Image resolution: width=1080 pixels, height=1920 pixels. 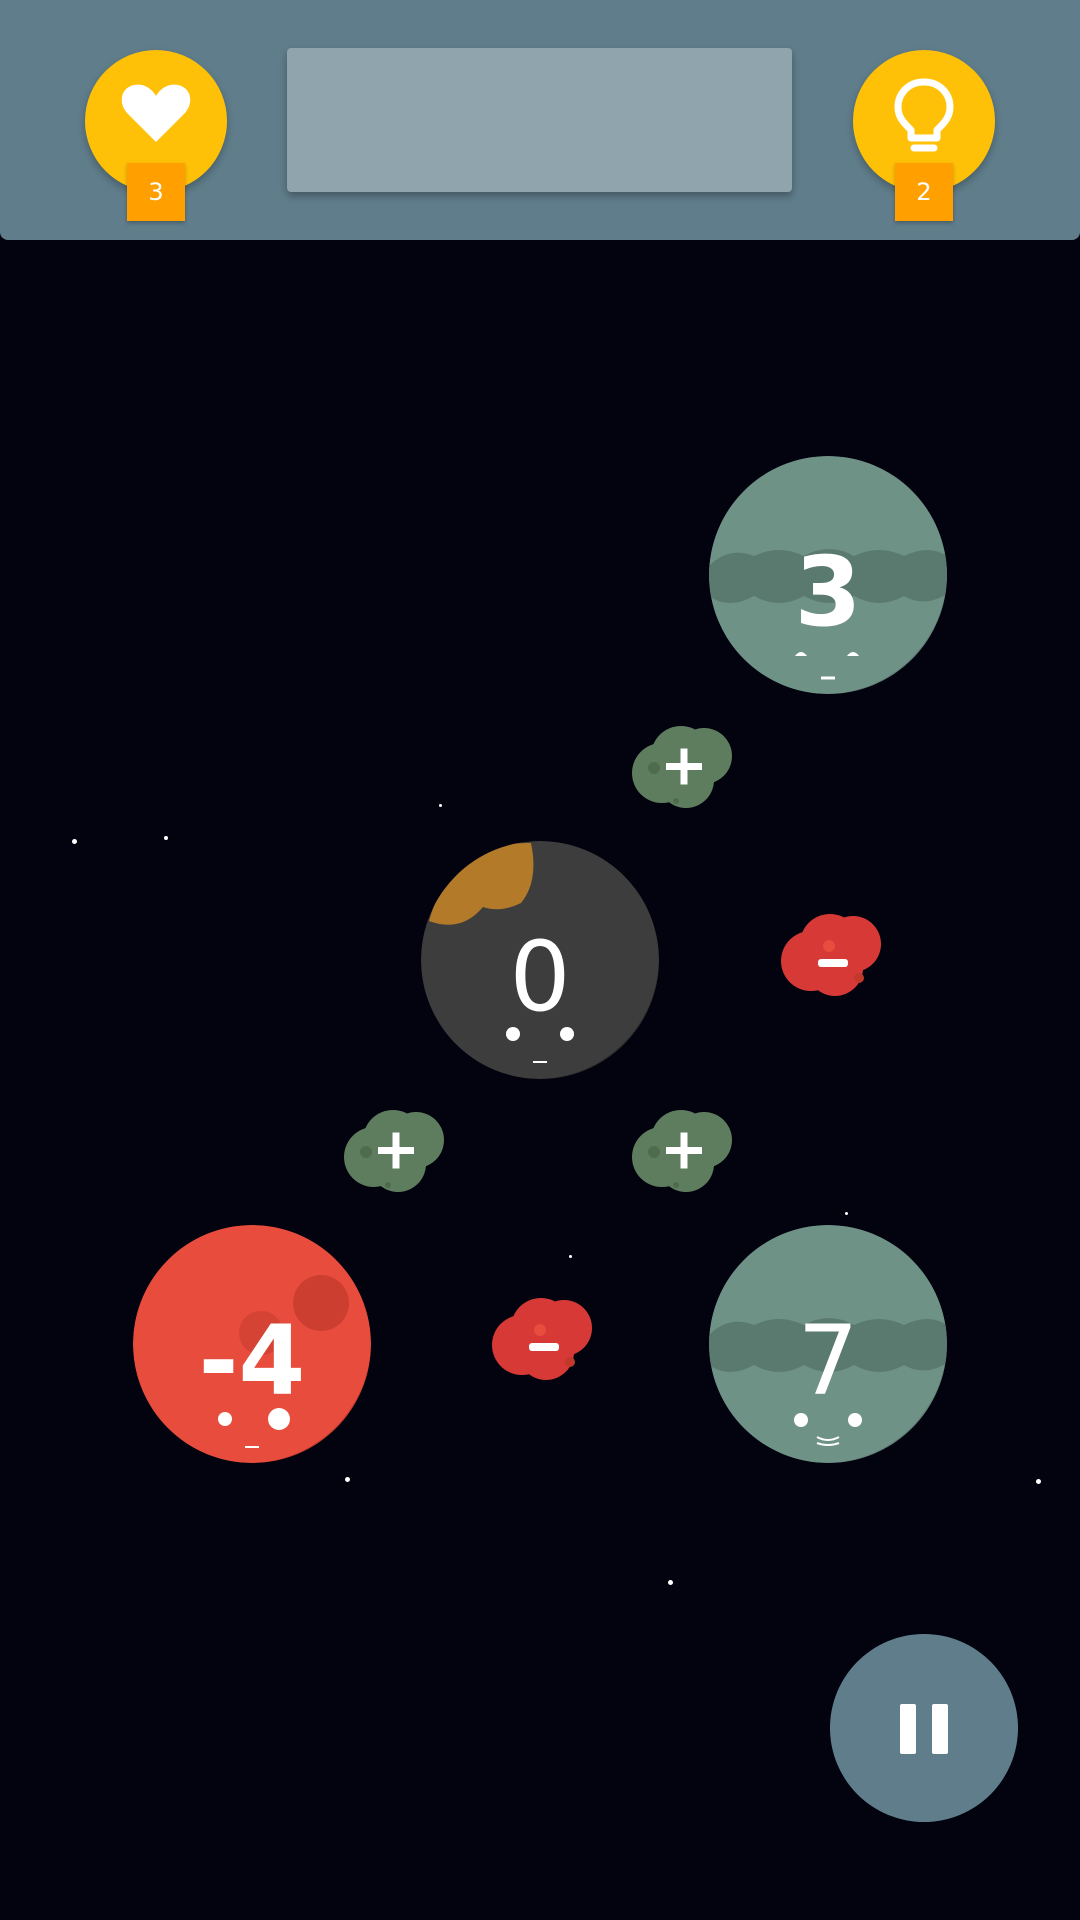 I want to click on pause-icon, so click(x=924, y=1729).